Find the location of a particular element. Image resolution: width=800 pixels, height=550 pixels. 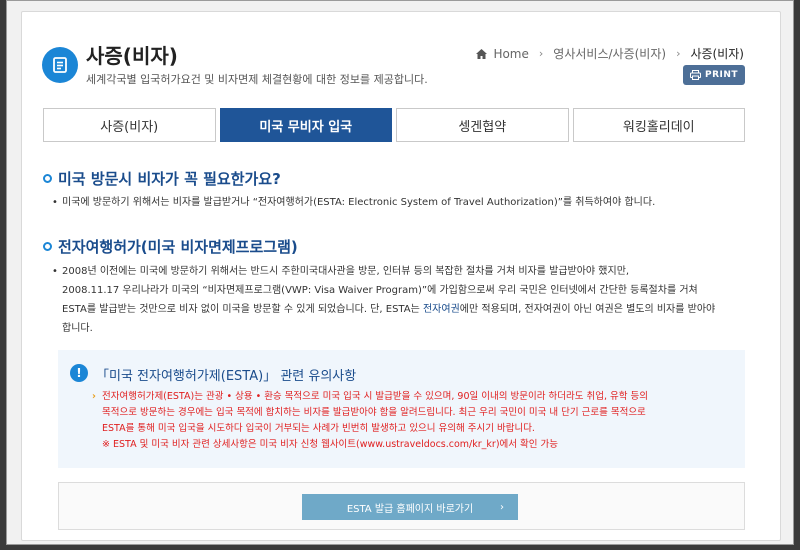

home-icon is located at coordinates (482, 53).